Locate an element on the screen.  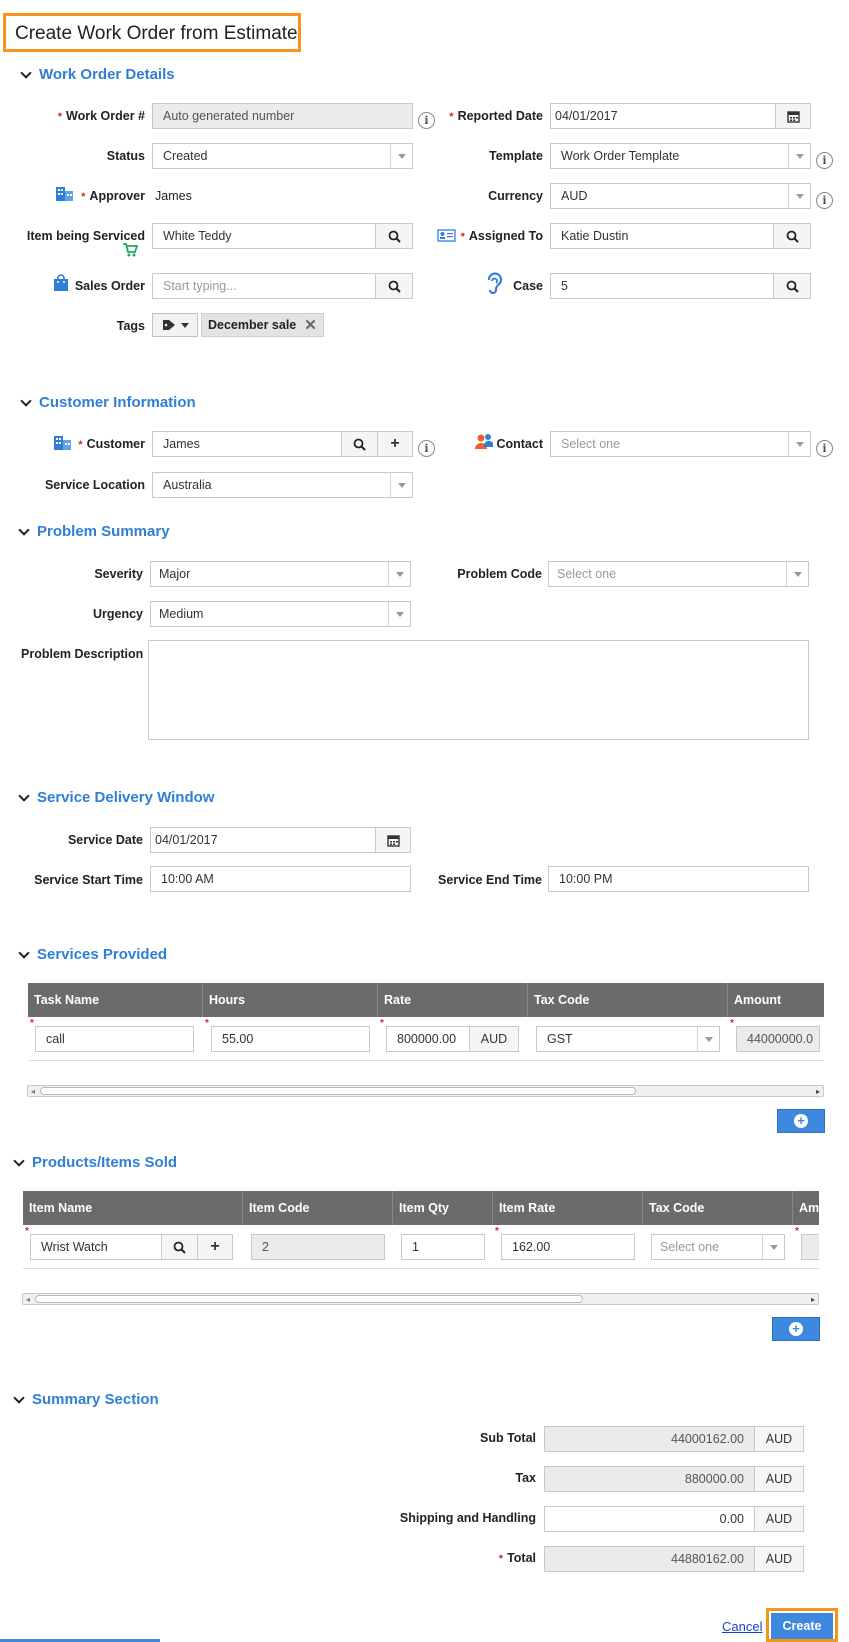
tag-chip: December sale ✕ is located at coordinates (262, 325).